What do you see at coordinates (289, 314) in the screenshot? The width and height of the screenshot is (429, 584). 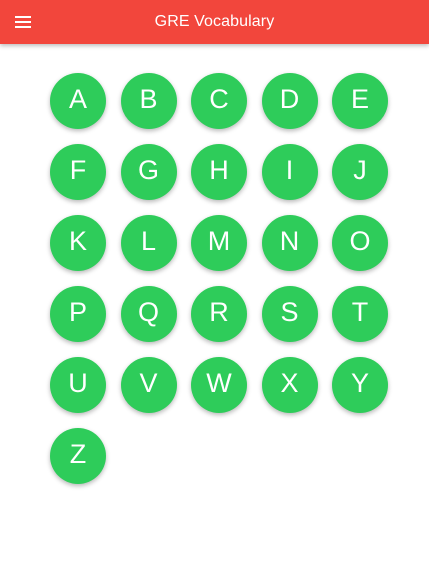 I see `letter-button-s: S` at bounding box center [289, 314].